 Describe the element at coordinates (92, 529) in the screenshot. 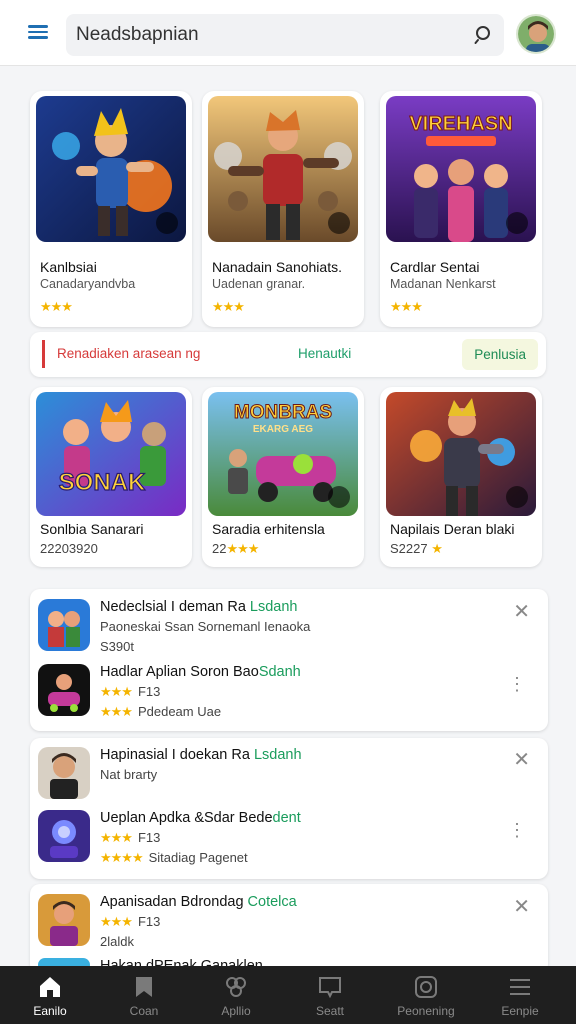

I see `game-title: Sonlbia Sanarari` at that location.